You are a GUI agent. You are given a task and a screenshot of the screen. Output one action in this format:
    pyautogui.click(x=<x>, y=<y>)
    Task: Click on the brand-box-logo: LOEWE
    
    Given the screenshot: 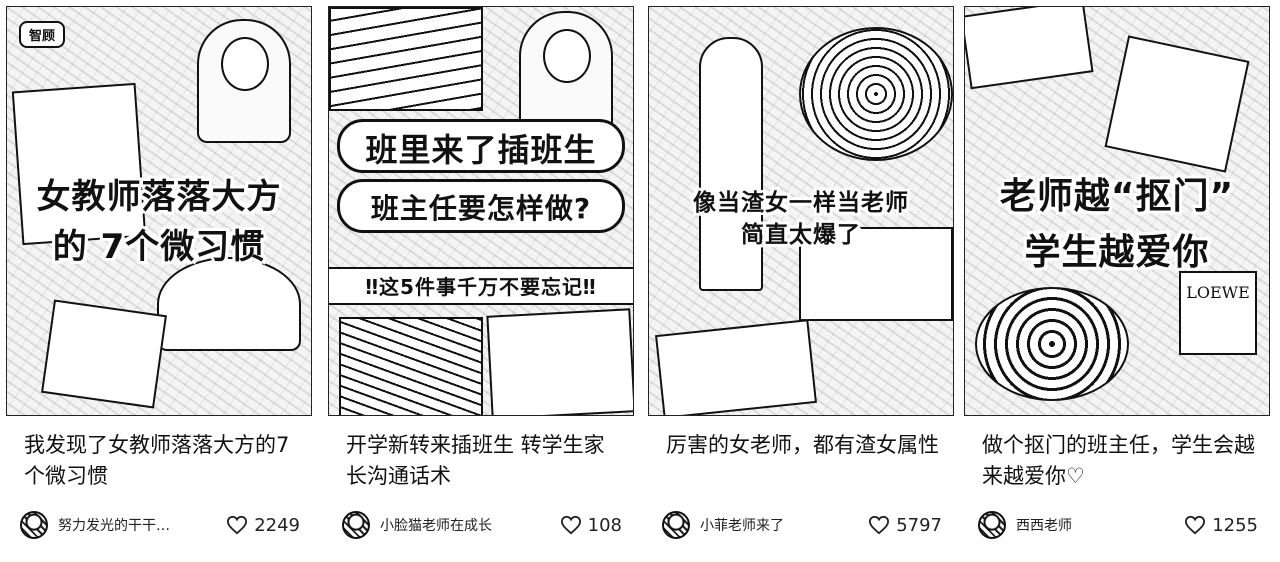 What is the action you would take?
    pyautogui.click(x=1218, y=313)
    